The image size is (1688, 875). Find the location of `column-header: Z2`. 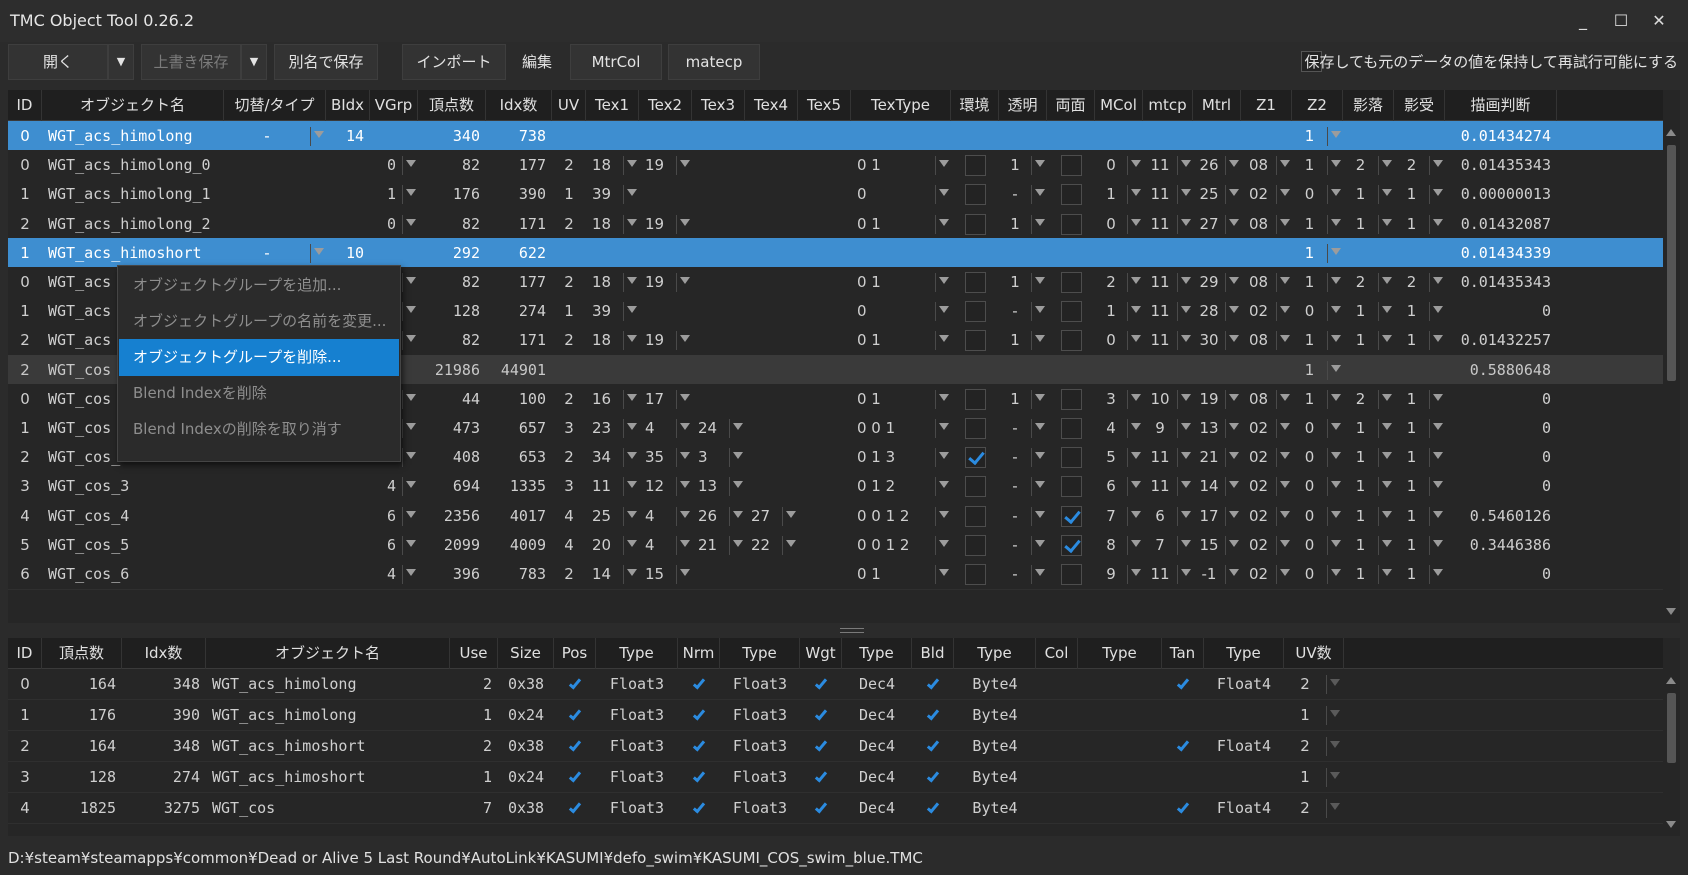

column-header: Z2 is located at coordinates (1317, 105).